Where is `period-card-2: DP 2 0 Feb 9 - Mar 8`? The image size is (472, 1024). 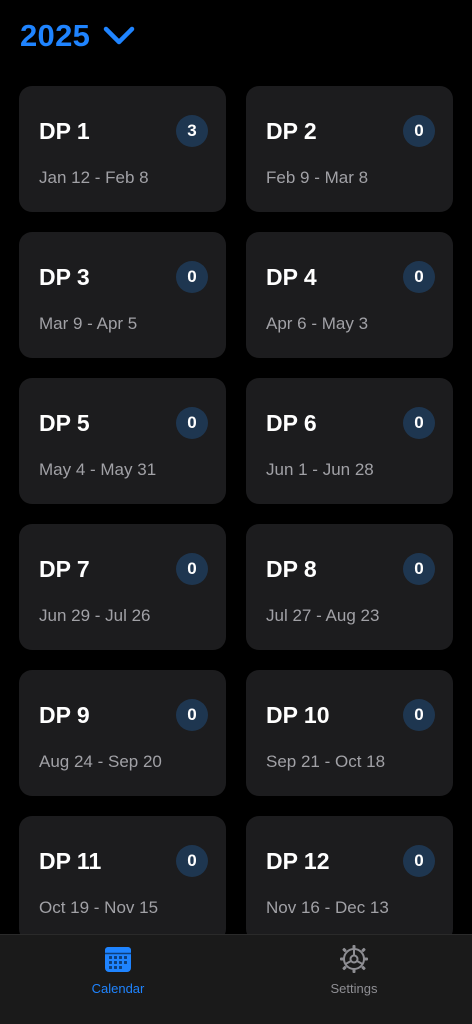 period-card-2: DP 2 0 Feb 9 - Mar 8 is located at coordinates (349, 149).